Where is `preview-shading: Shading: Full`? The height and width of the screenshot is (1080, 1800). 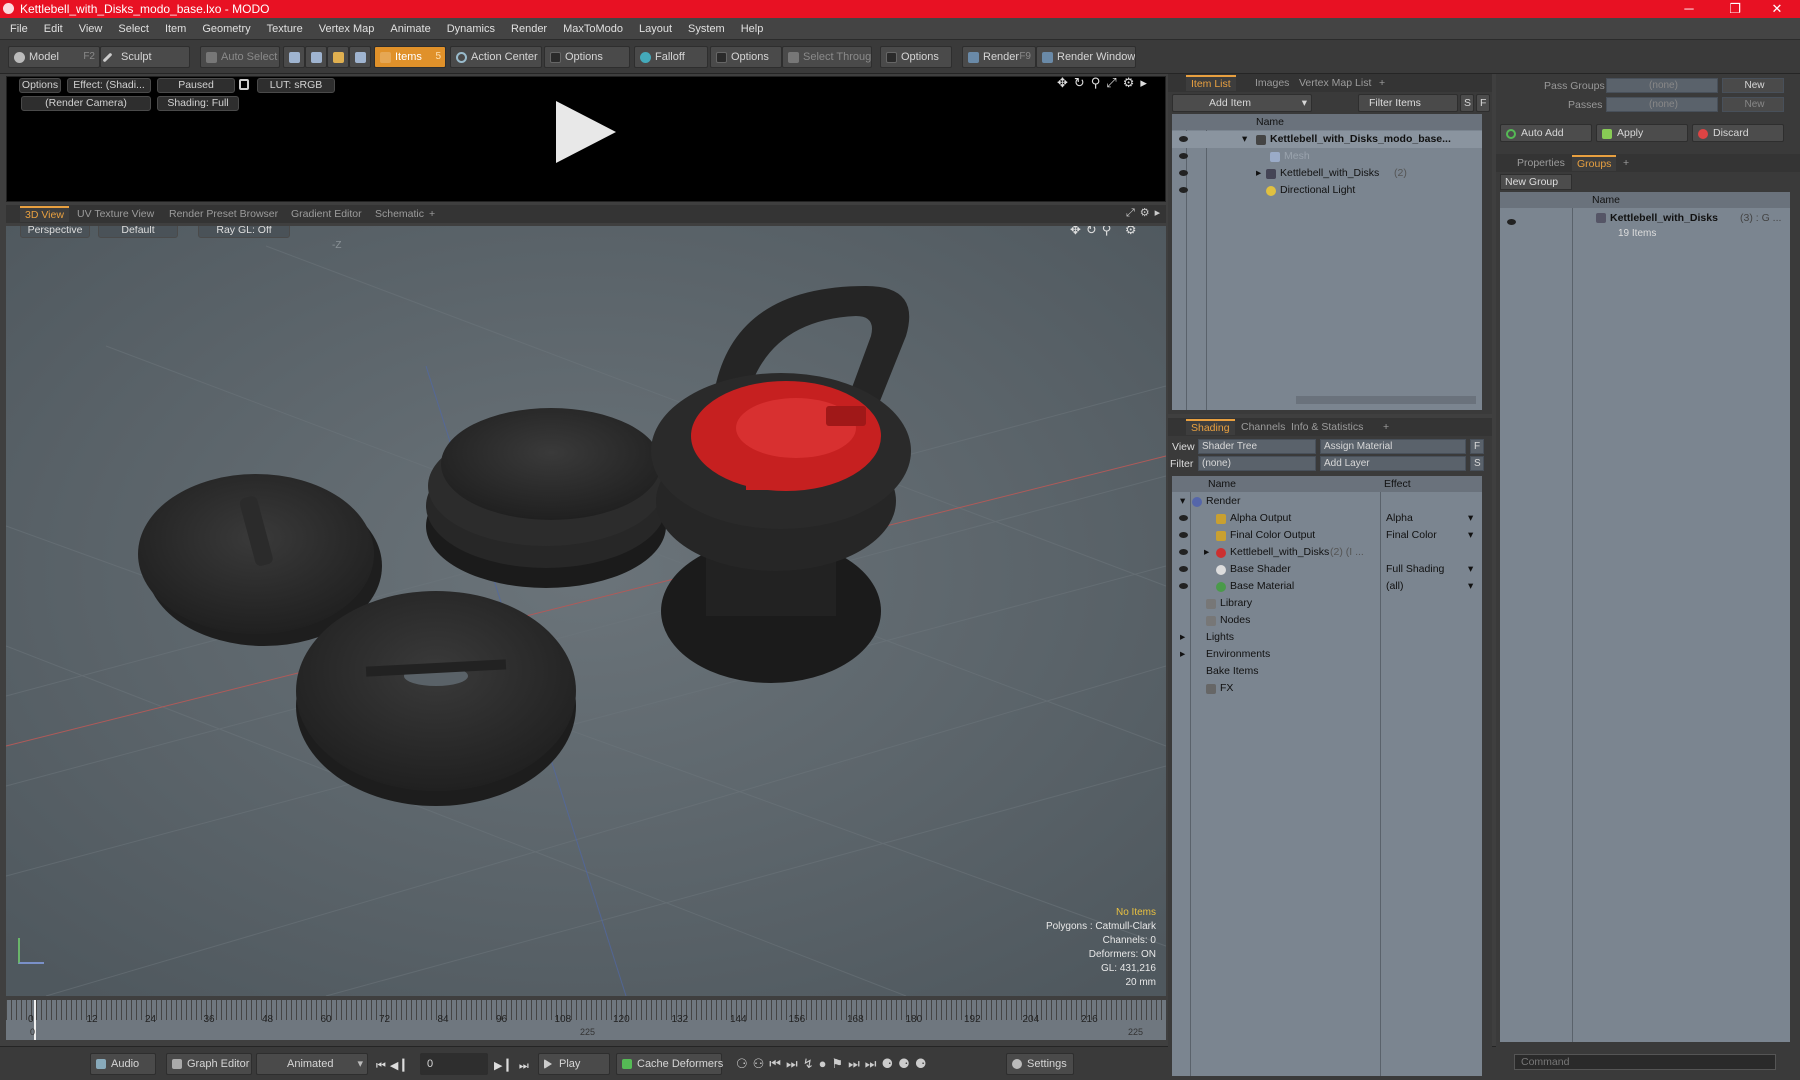
preview-shading: Shading: Full is located at coordinates (198, 103).